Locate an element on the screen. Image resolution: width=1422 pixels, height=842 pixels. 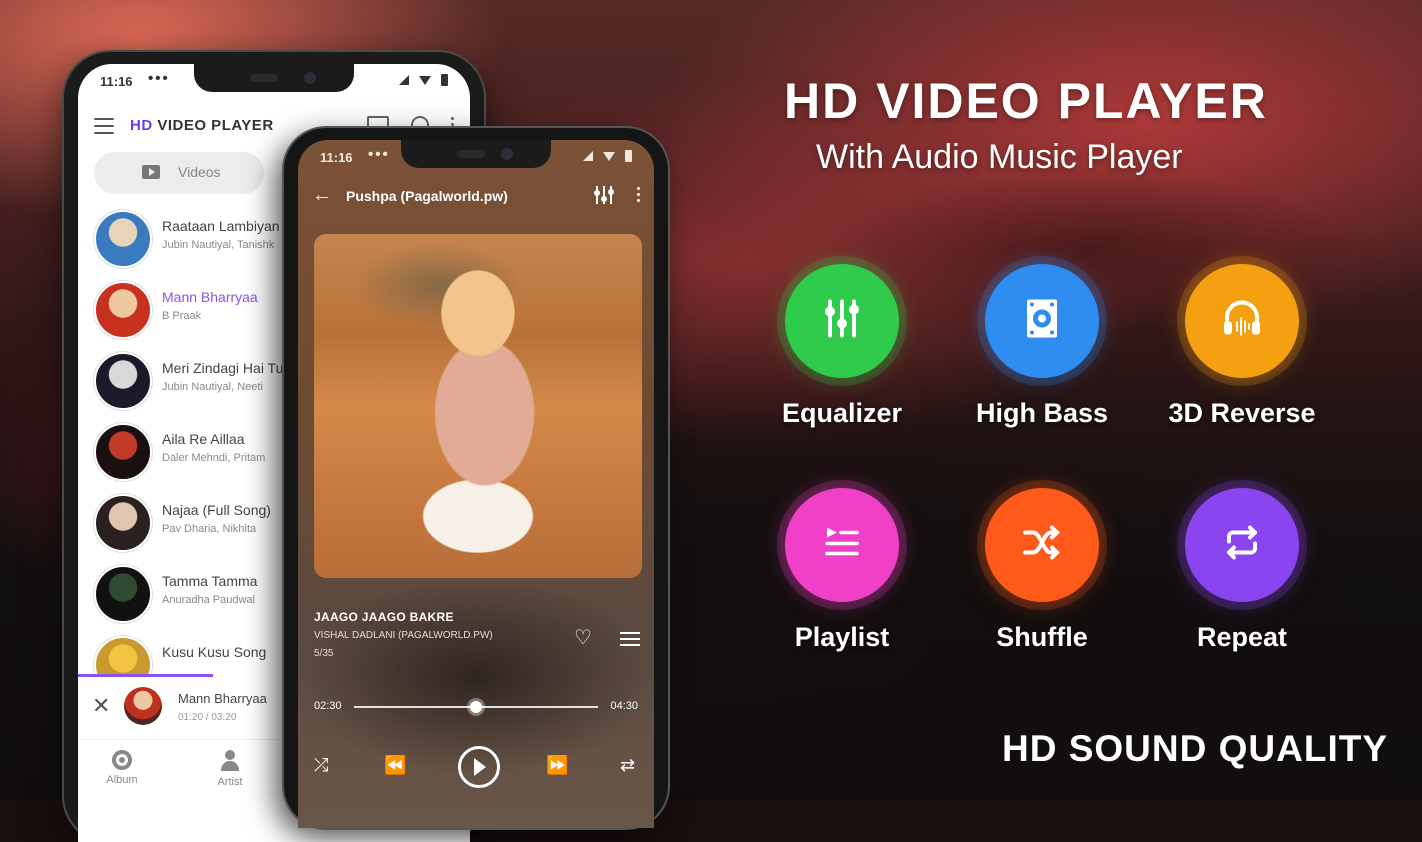
menu-icon is located at coordinates (104, 126).